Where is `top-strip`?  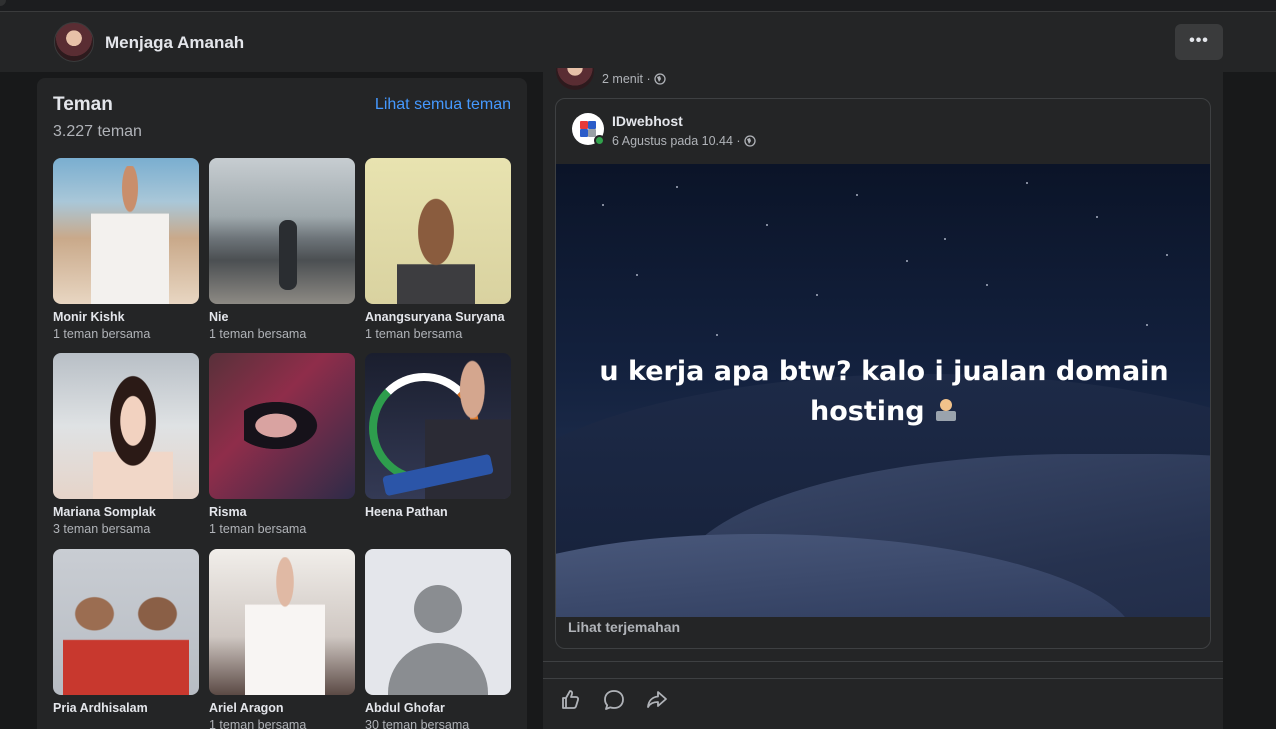
top-strip is located at coordinates (638, 6).